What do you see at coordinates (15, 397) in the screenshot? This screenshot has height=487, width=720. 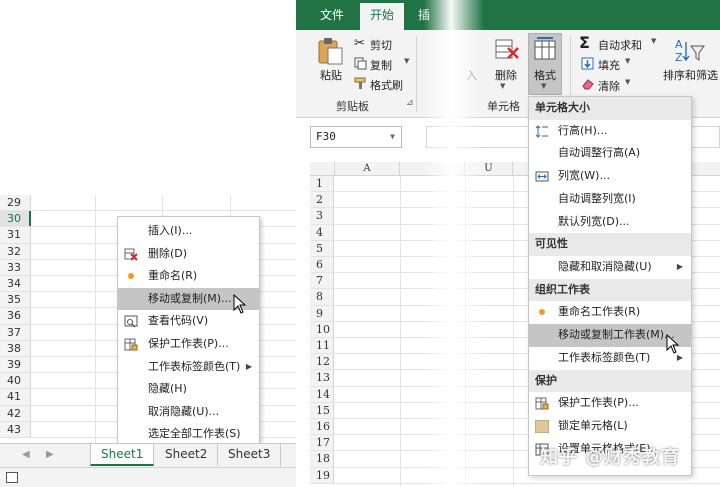 I see `row-header: 41` at bounding box center [15, 397].